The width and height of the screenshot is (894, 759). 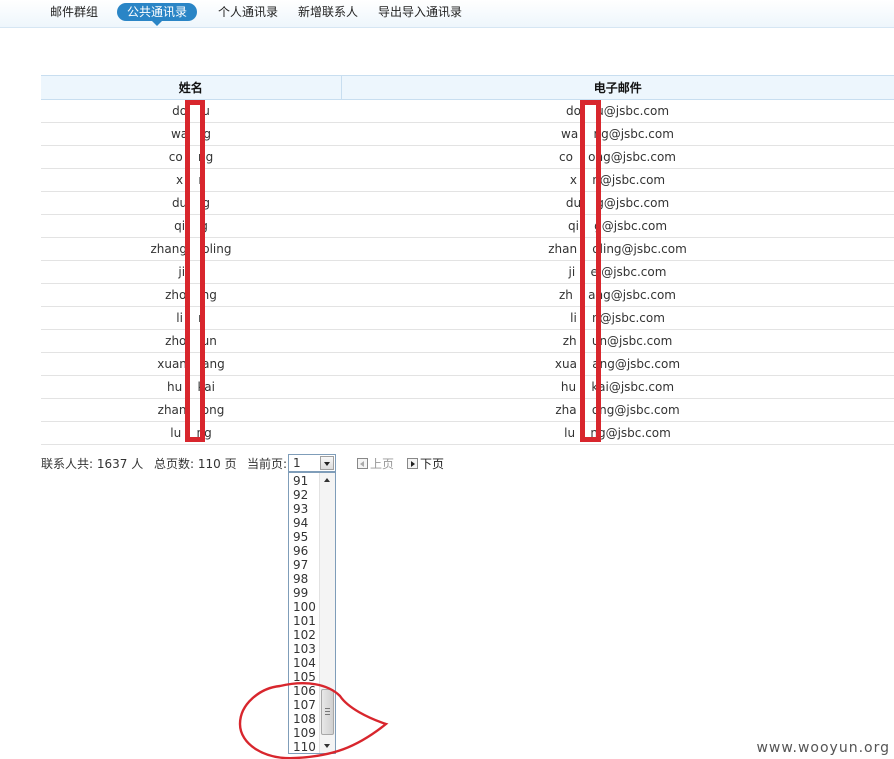 I want to click on page-option: 102, so click(x=304, y=635).